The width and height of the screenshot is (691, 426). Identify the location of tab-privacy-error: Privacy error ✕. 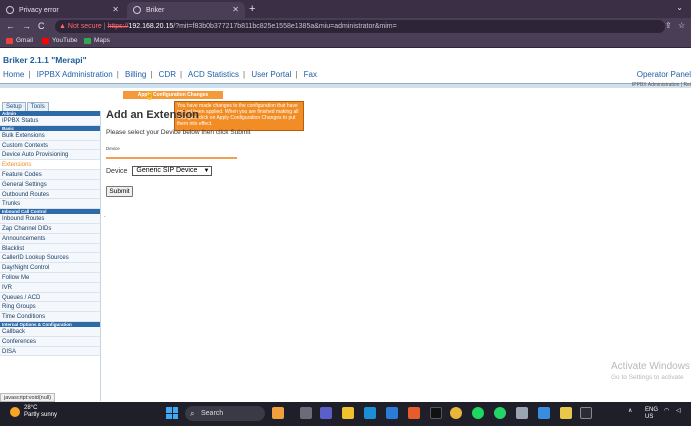
(62, 10).